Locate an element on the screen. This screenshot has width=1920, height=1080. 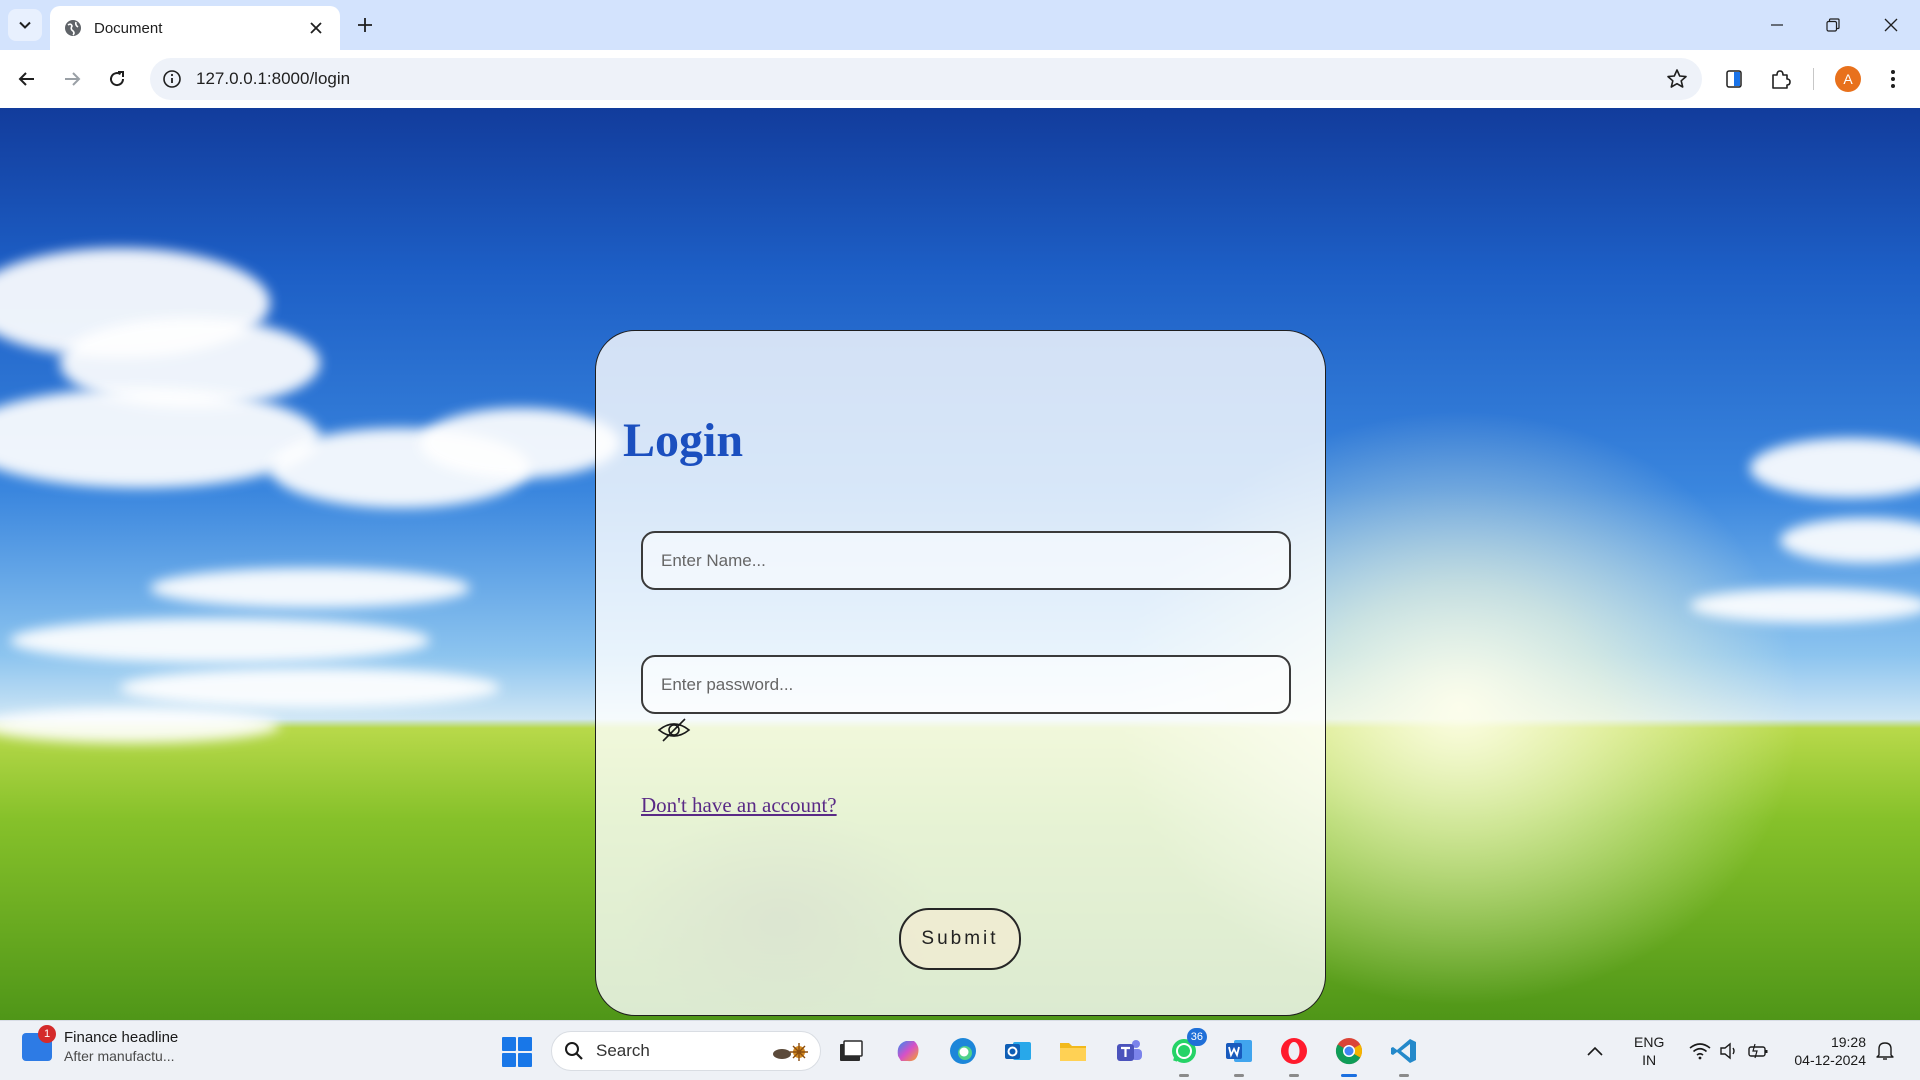
minimize-button is located at coordinates (1777, 25).